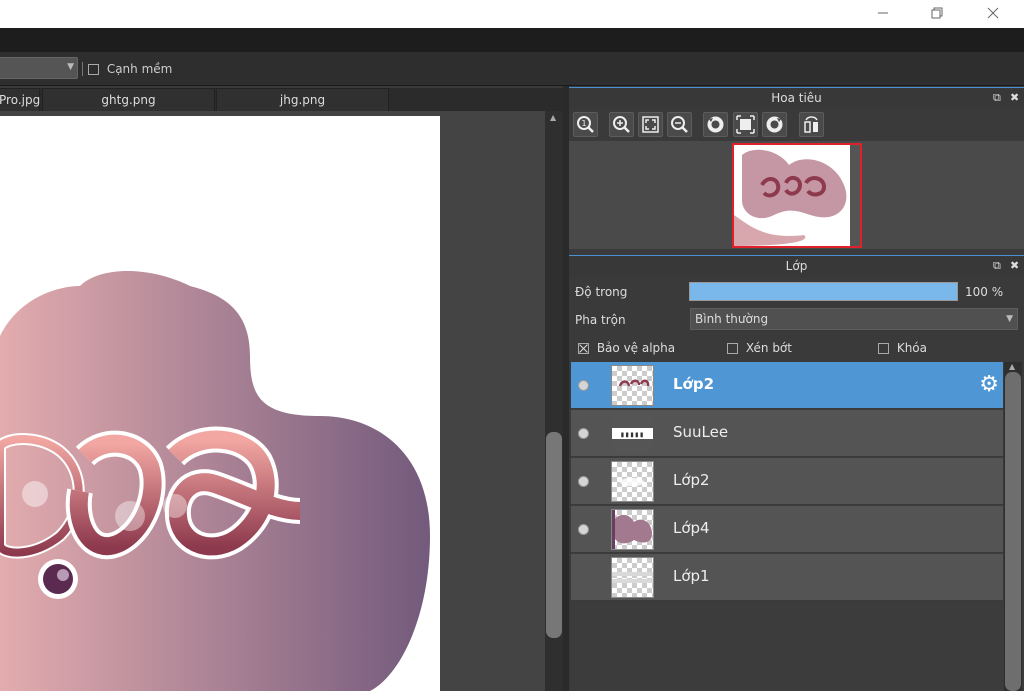 The image size is (1024, 691). I want to click on layer-row: ▮▮▮▮▮ SuuLee, so click(787, 433).